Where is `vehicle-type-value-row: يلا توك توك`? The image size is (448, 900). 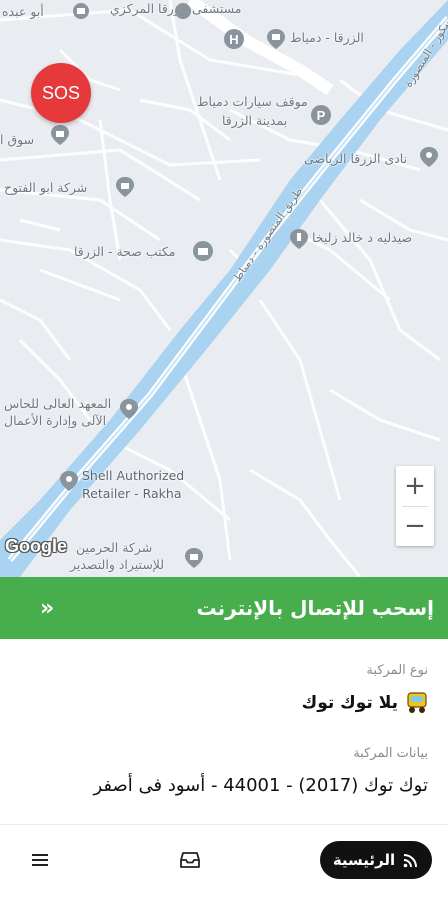 vehicle-type-value-row: يلا توك توك is located at coordinates (365, 703).